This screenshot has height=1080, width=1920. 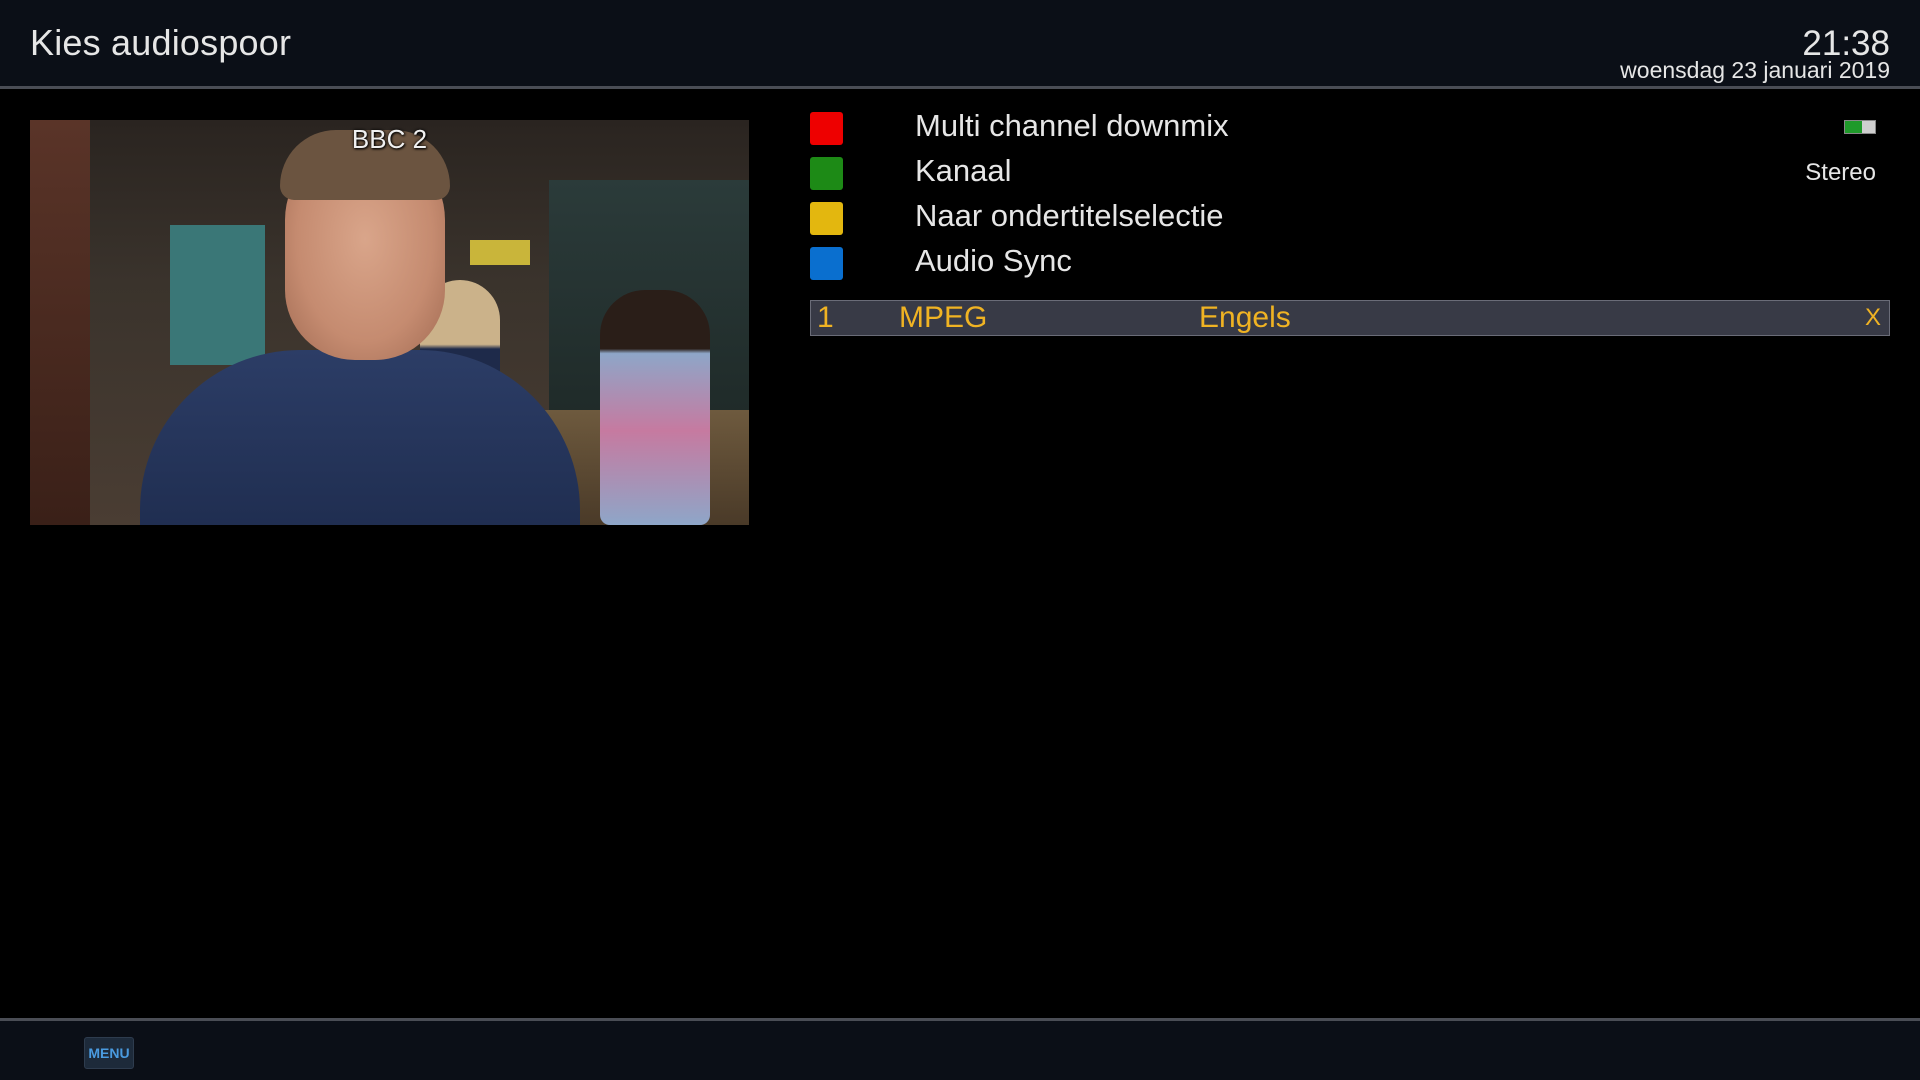 What do you see at coordinates (360, 437) in the screenshot?
I see `presenter-shirt` at bounding box center [360, 437].